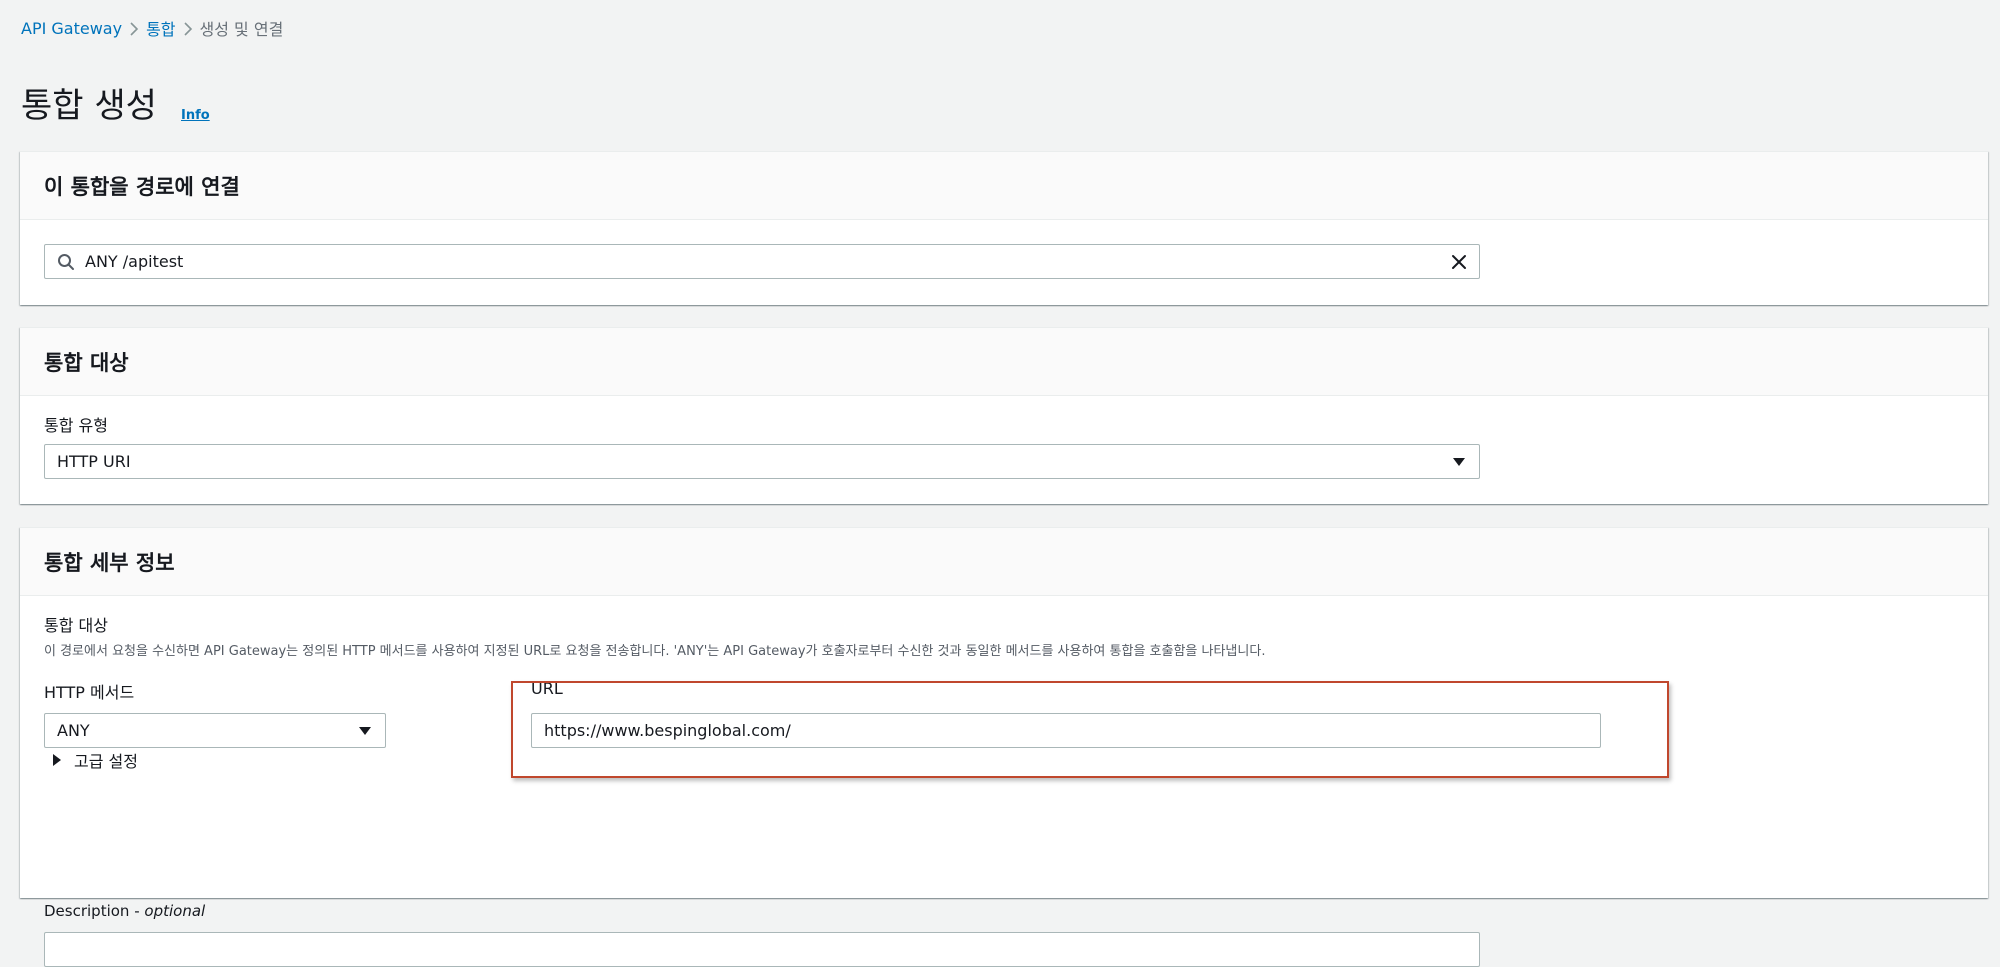  What do you see at coordinates (195, 115) in the screenshot?
I see `info-link: Info` at bounding box center [195, 115].